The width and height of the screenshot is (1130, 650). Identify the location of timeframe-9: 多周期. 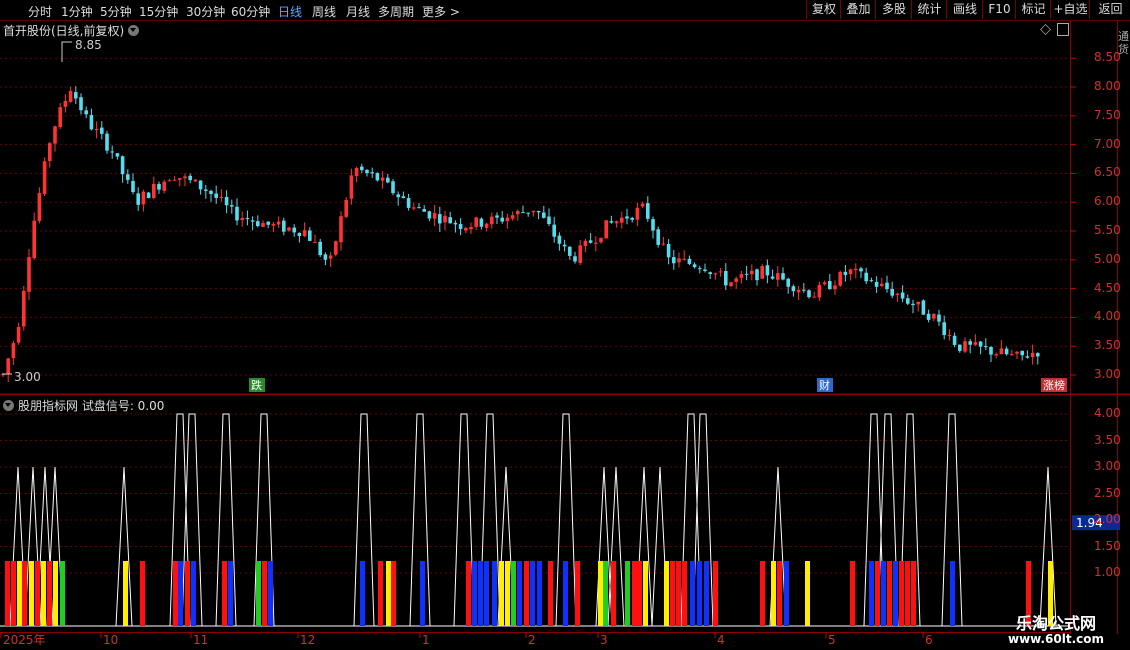
(396, 11).